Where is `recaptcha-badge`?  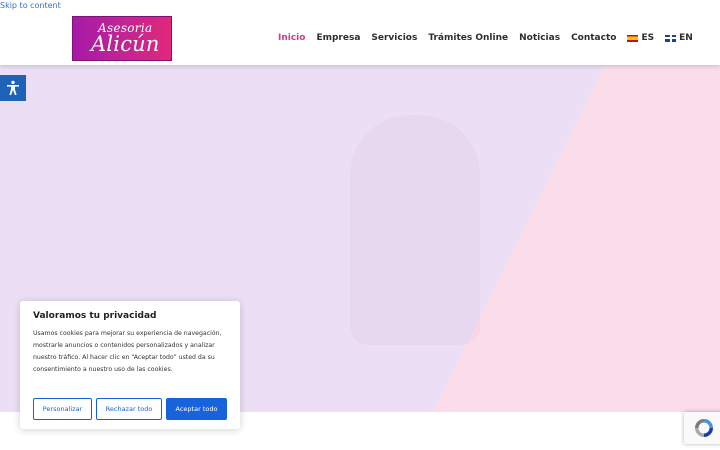 recaptcha-badge is located at coordinates (702, 428).